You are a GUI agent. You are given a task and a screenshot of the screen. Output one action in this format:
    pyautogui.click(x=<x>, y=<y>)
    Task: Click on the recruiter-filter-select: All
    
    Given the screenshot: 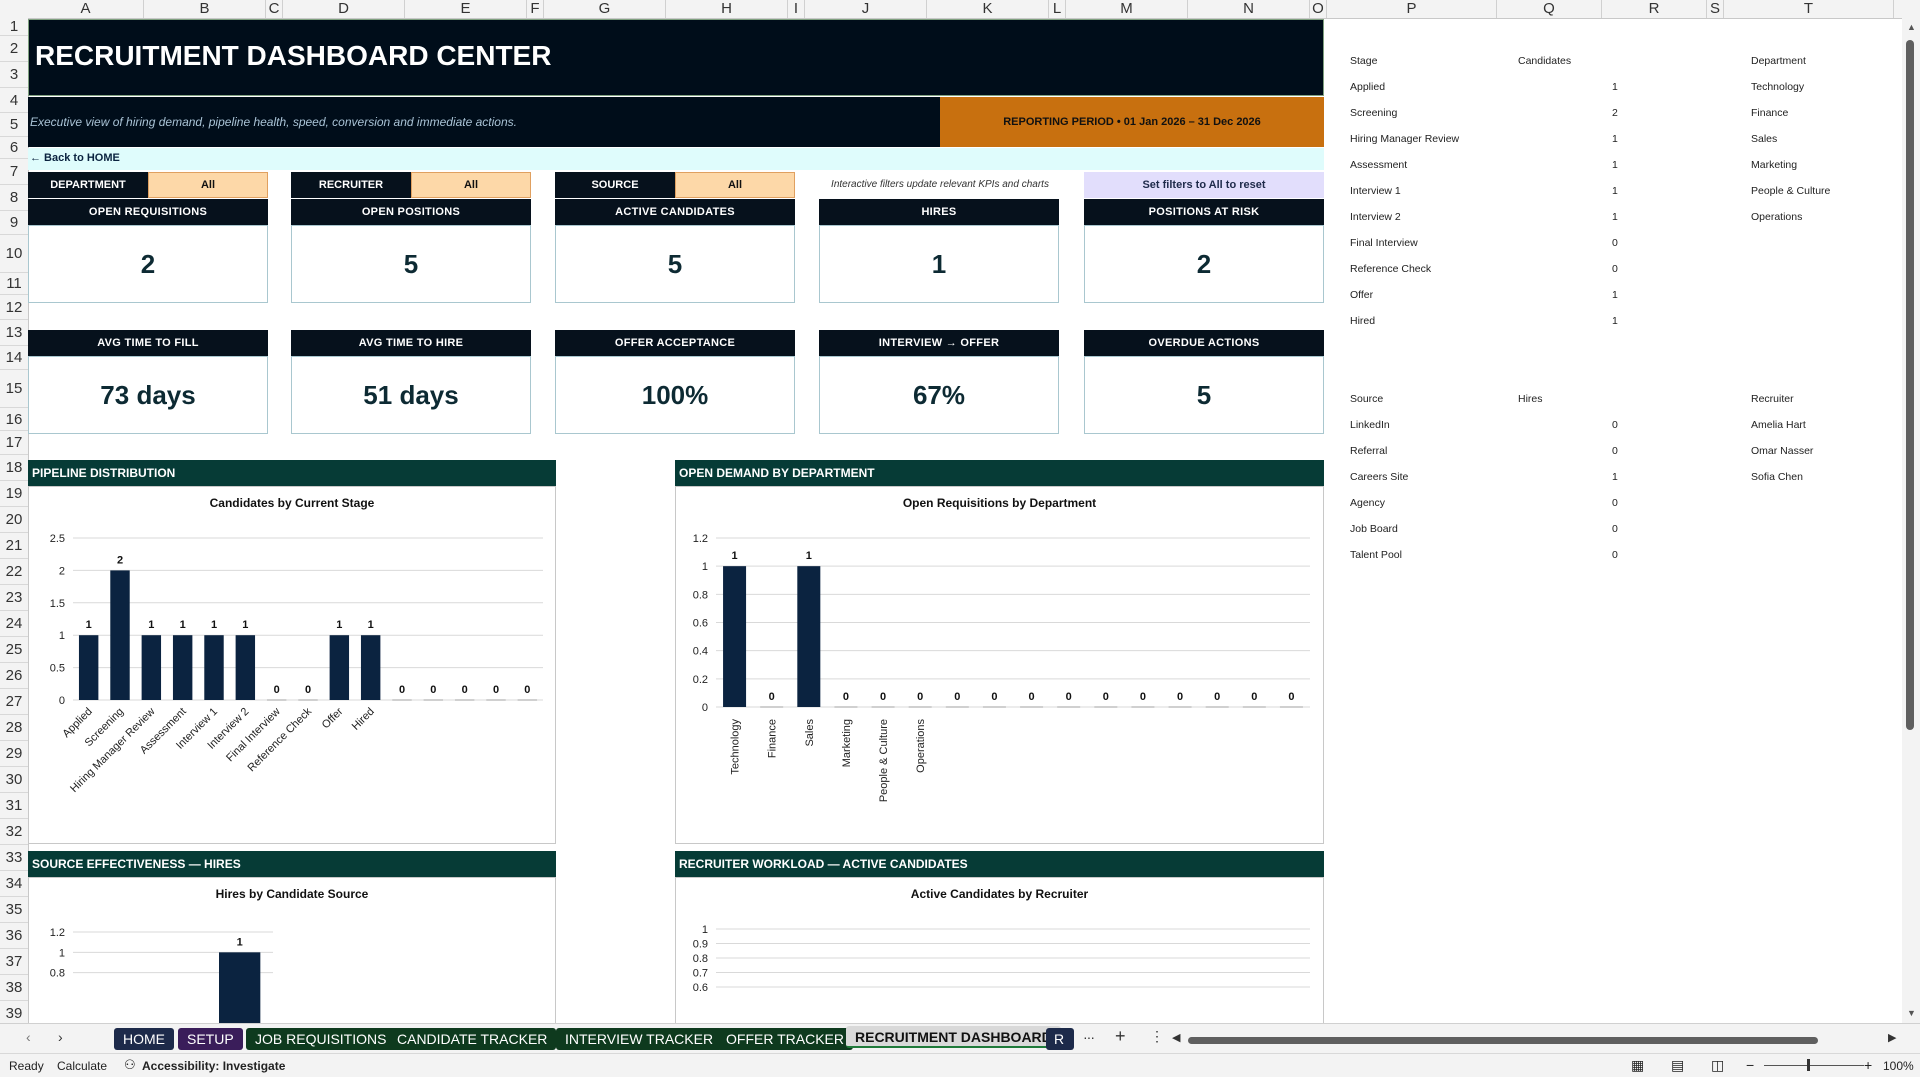 What is the action you would take?
    pyautogui.click(x=471, y=185)
    